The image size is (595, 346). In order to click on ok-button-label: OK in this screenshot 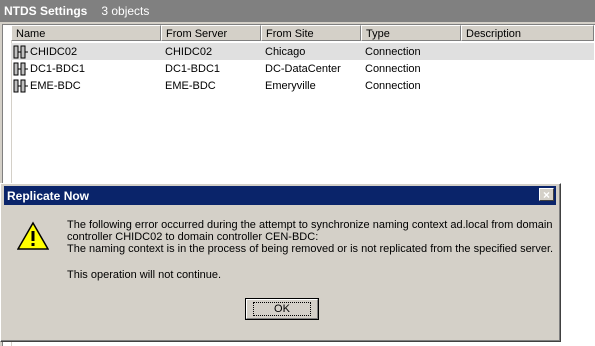, I will do `click(282, 309)`.